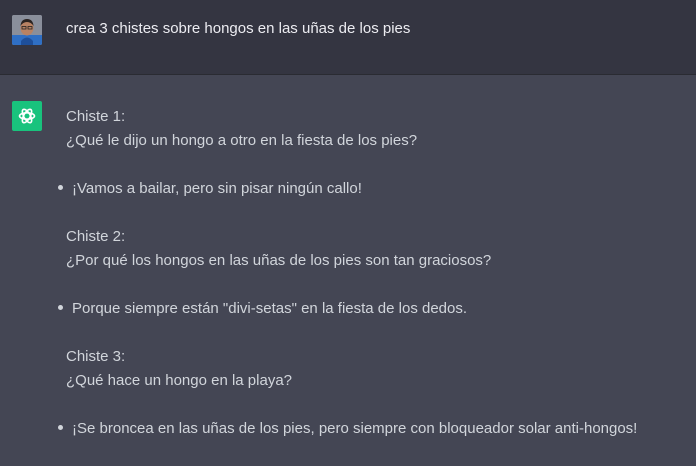 The image size is (696, 466). I want to click on joke-1-title: Chiste 1:, so click(96, 116).